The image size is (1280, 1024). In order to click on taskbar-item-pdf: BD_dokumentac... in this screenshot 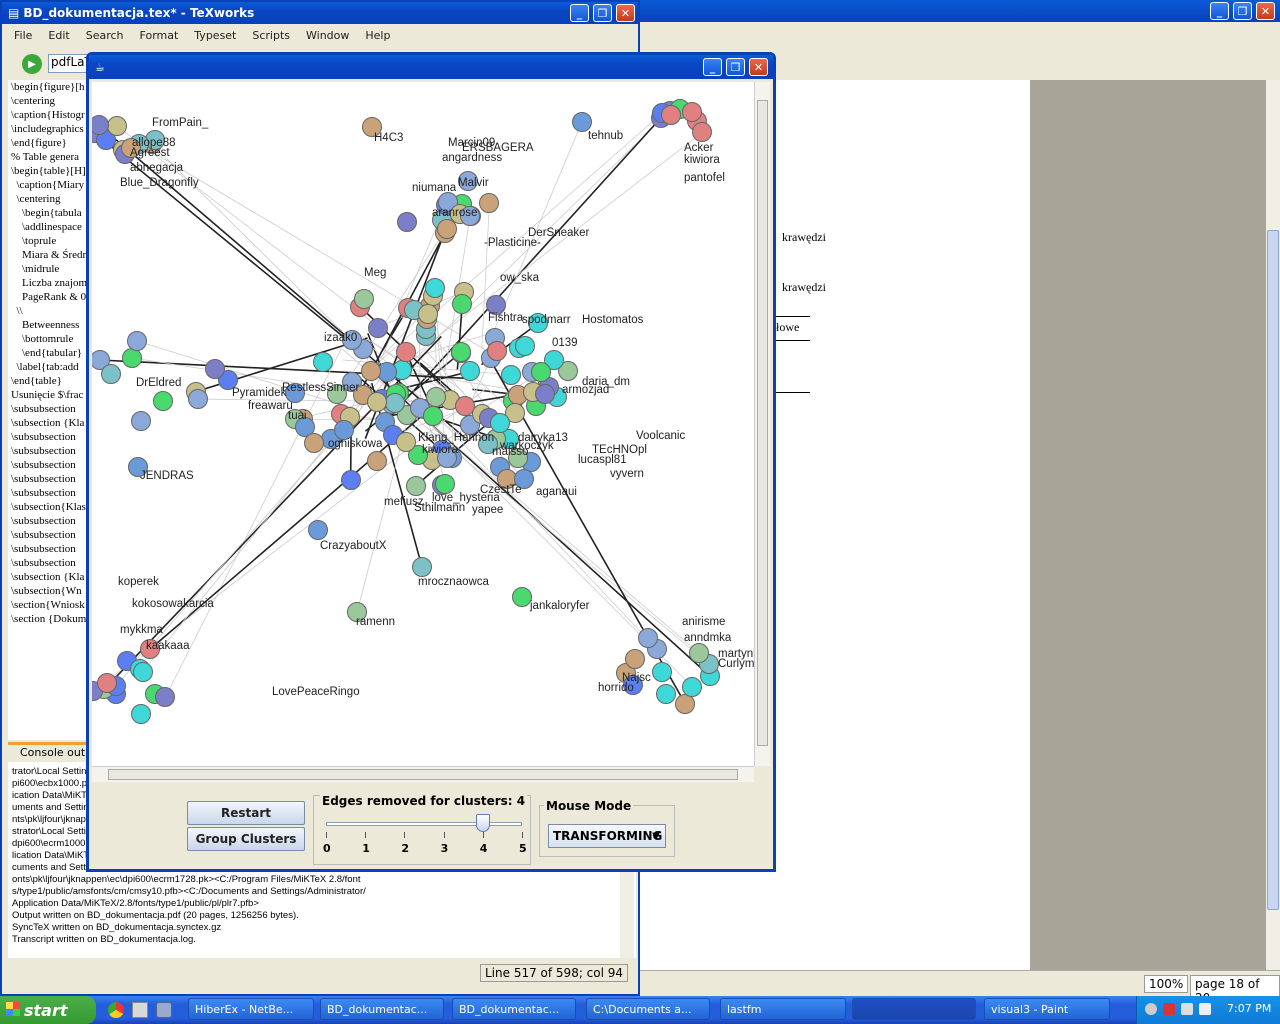, I will do `click(514, 1009)`.